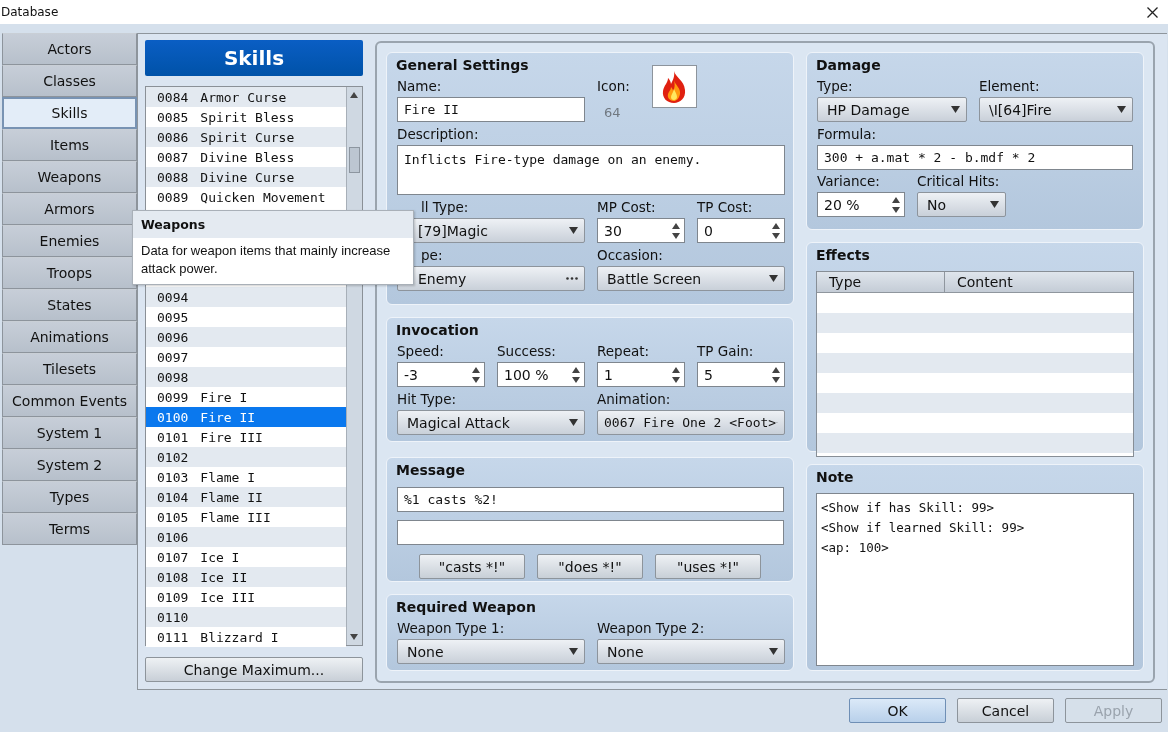 The image size is (1168, 732). Describe the element at coordinates (69, 337) in the screenshot. I see `nav-tab: Animations` at that location.